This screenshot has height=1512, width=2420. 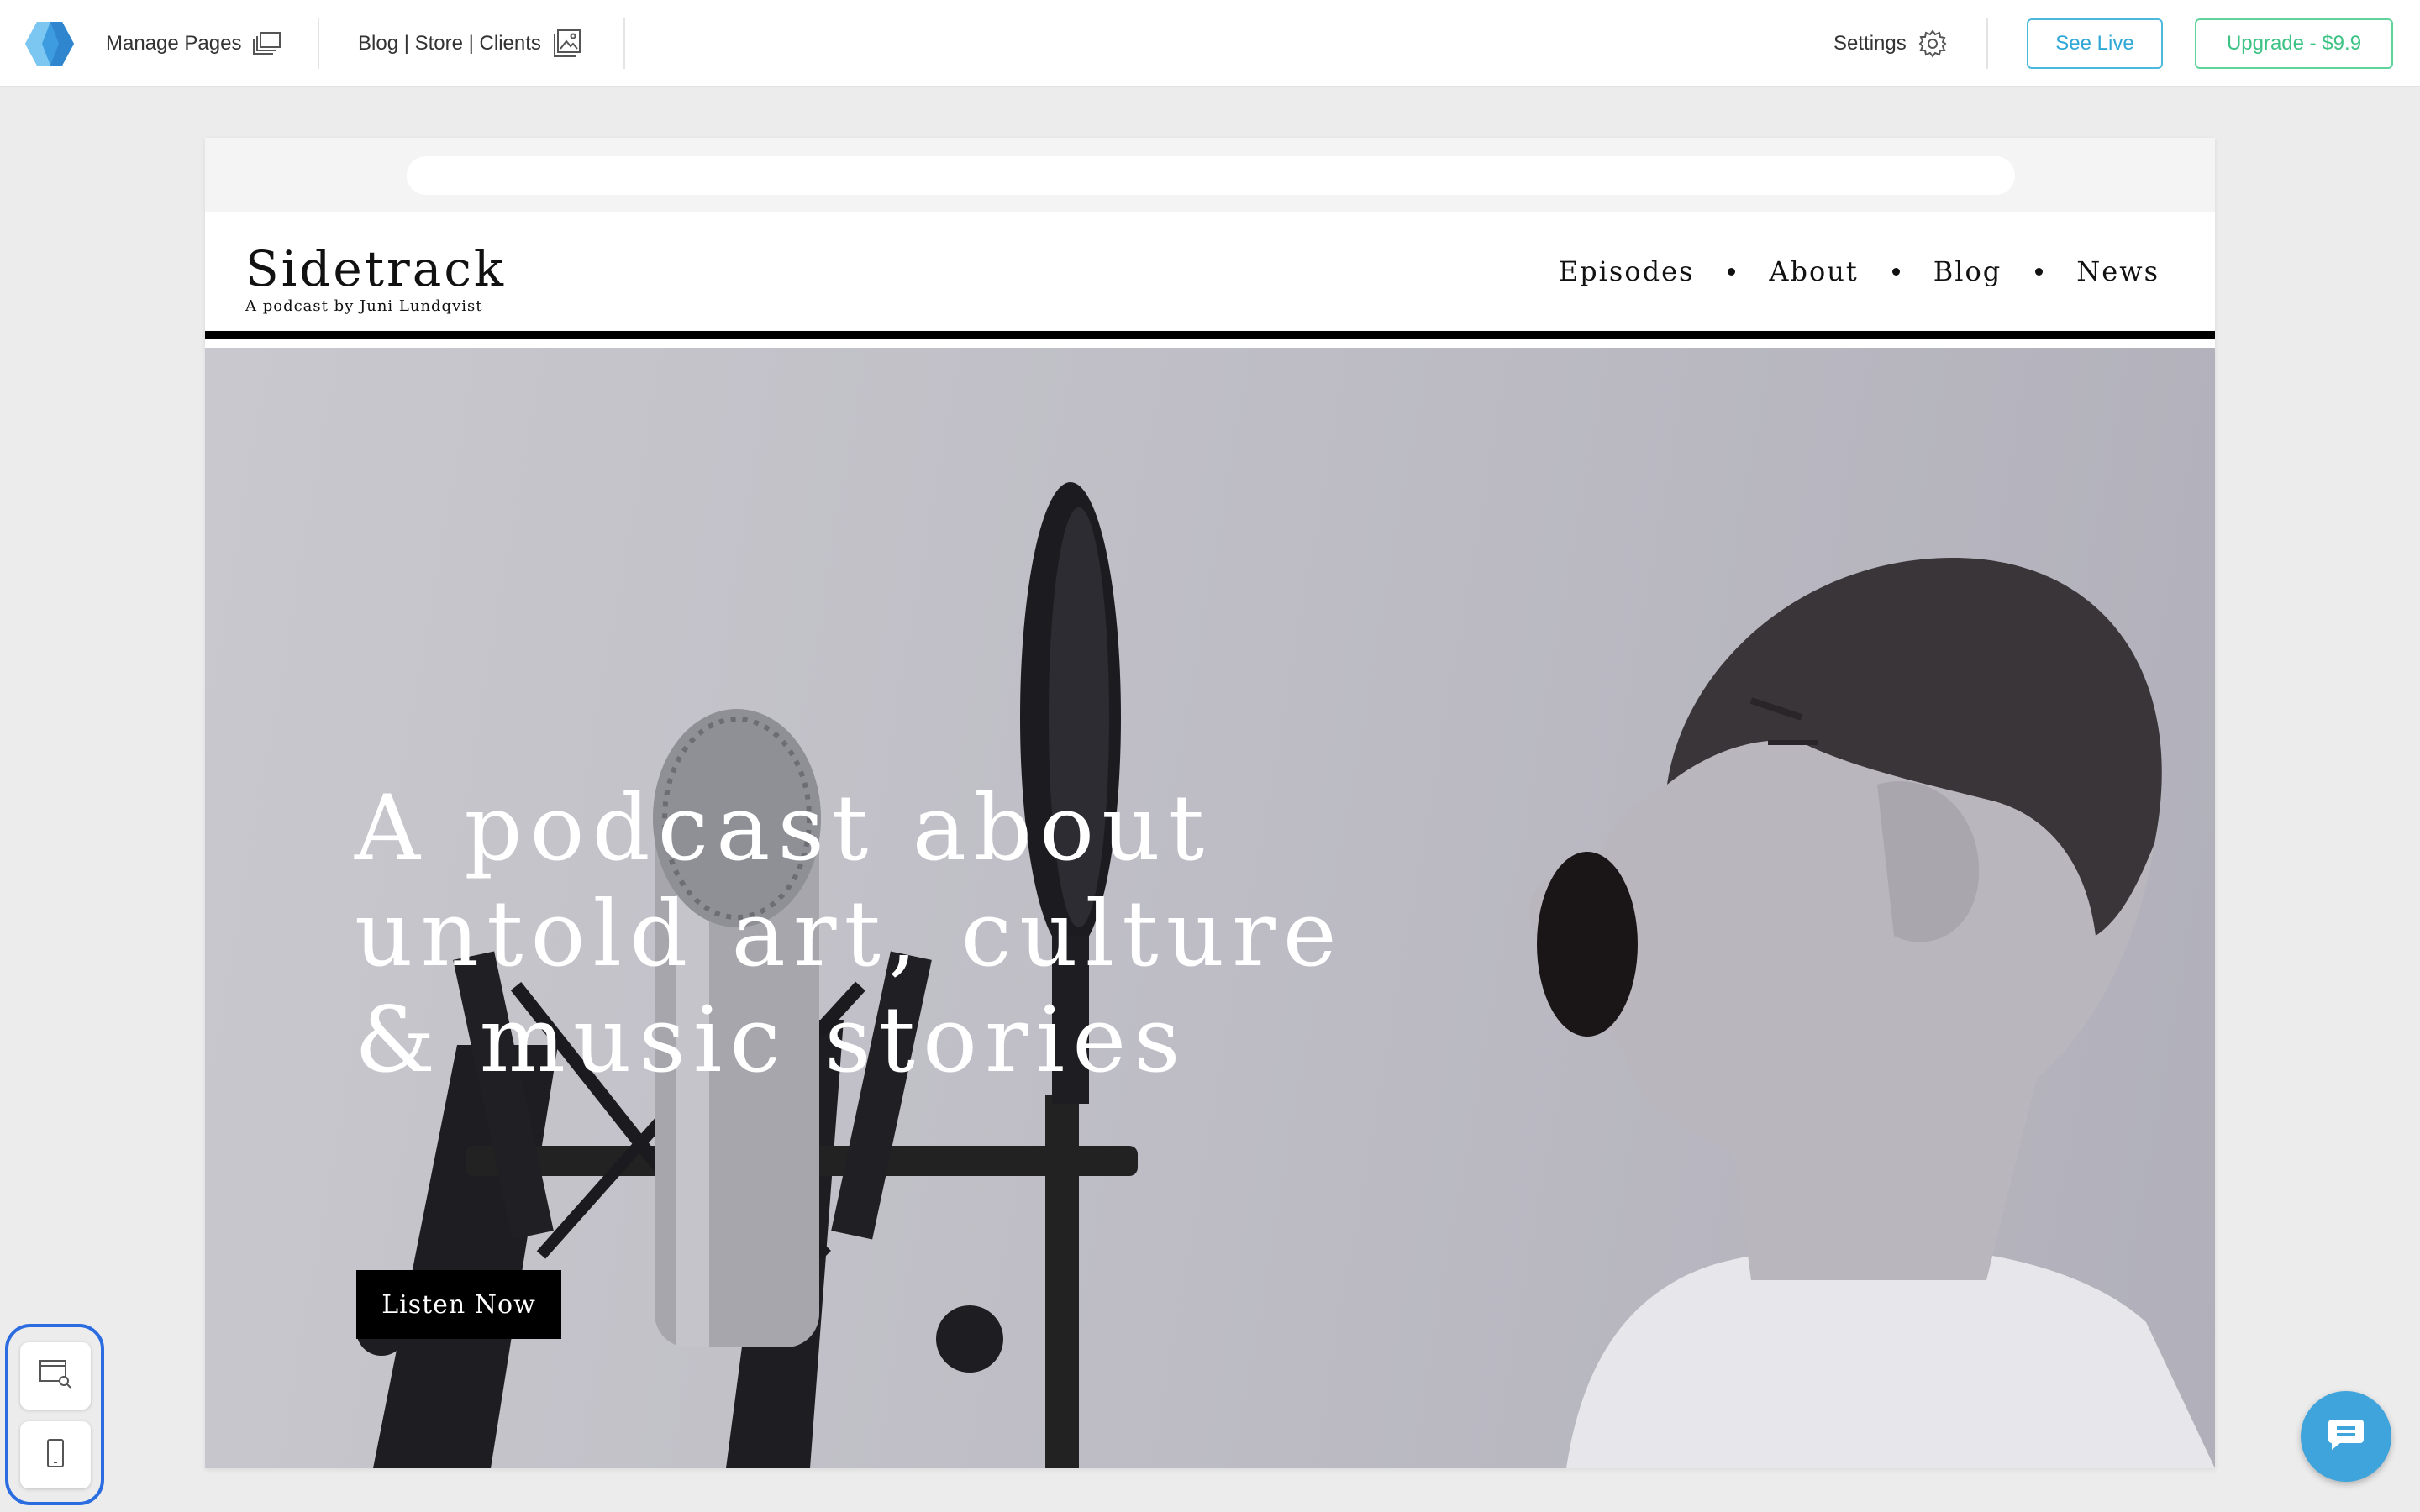 I want to click on view-toggle-group, so click(x=54, y=1414).